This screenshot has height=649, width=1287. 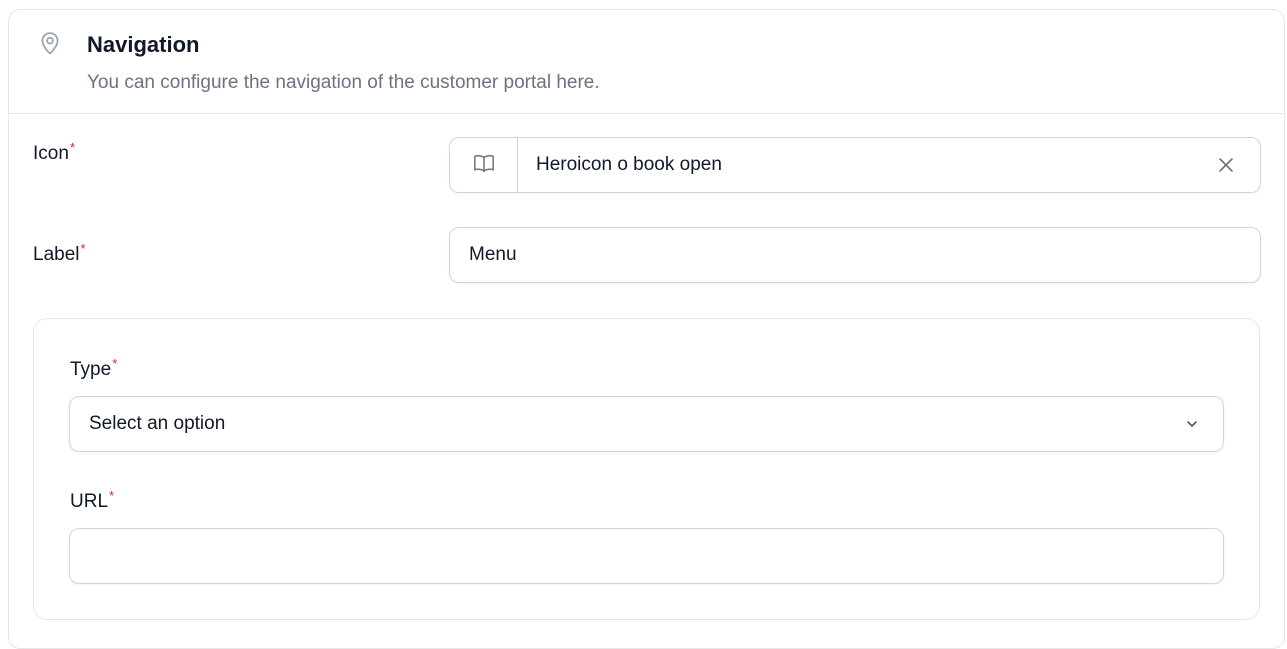 I want to click on type-field-label: Type*, so click(x=94, y=368).